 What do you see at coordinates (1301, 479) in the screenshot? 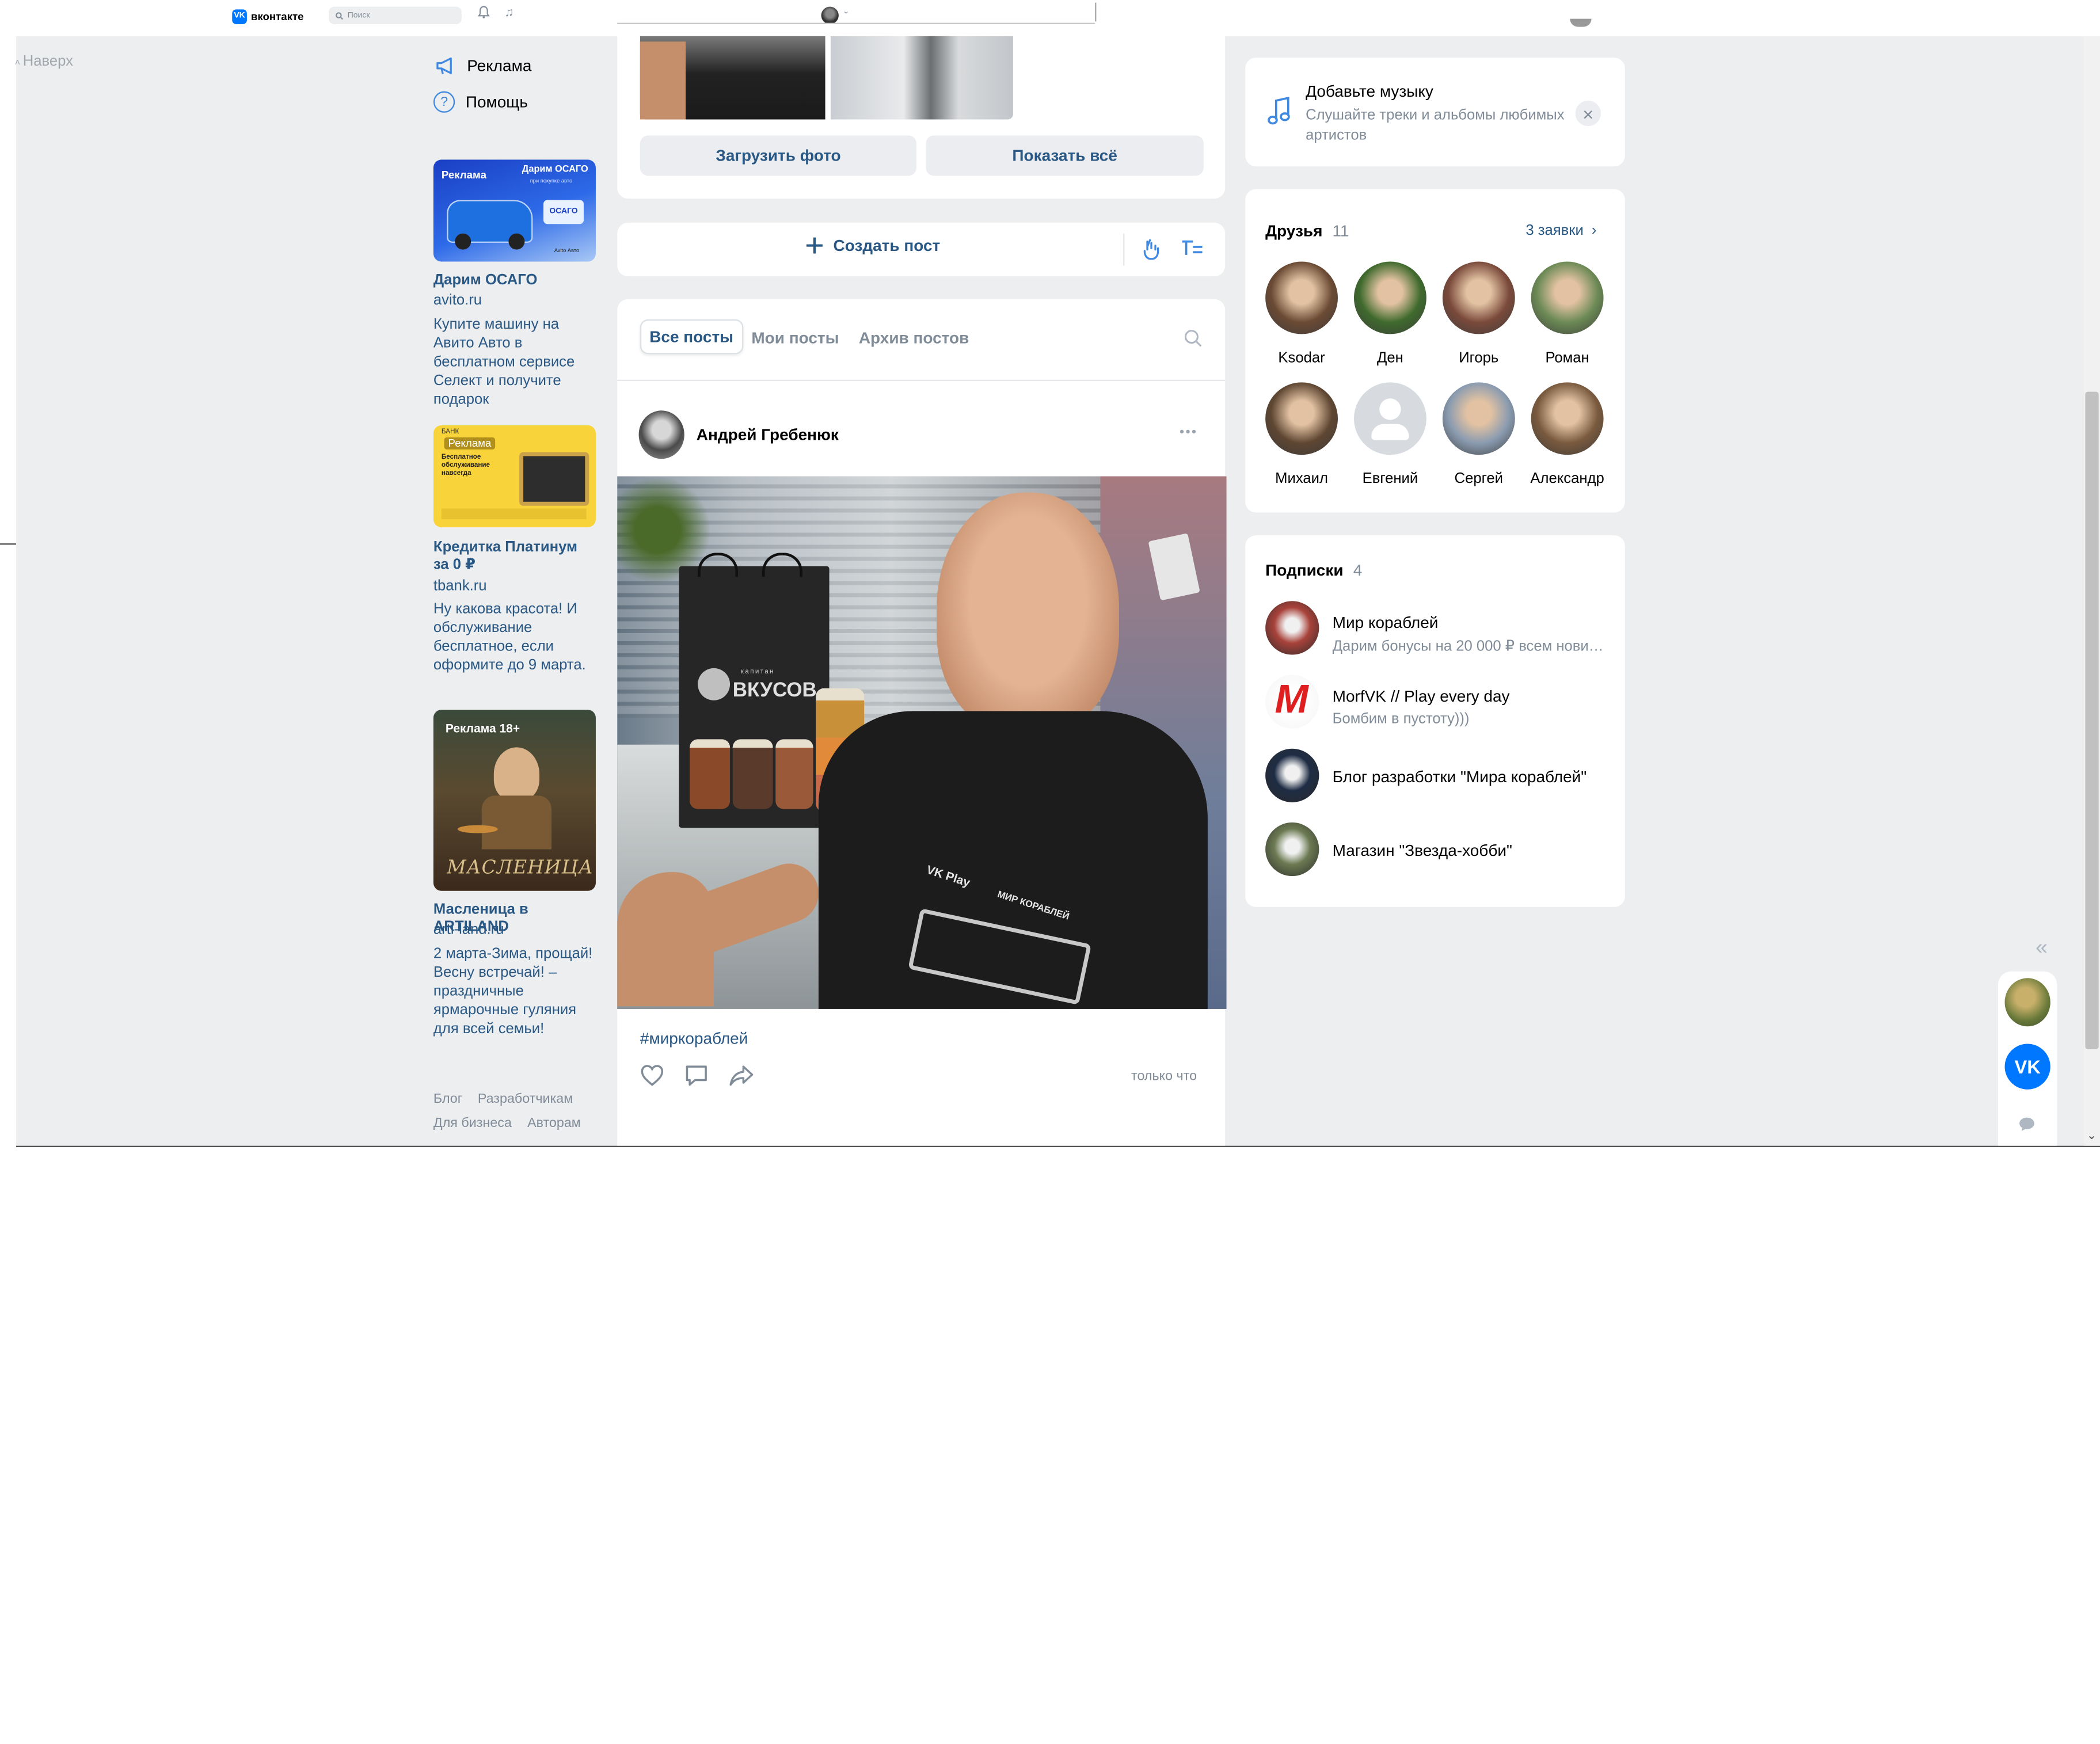
I see `friend-name: Михаил` at bounding box center [1301, 479].